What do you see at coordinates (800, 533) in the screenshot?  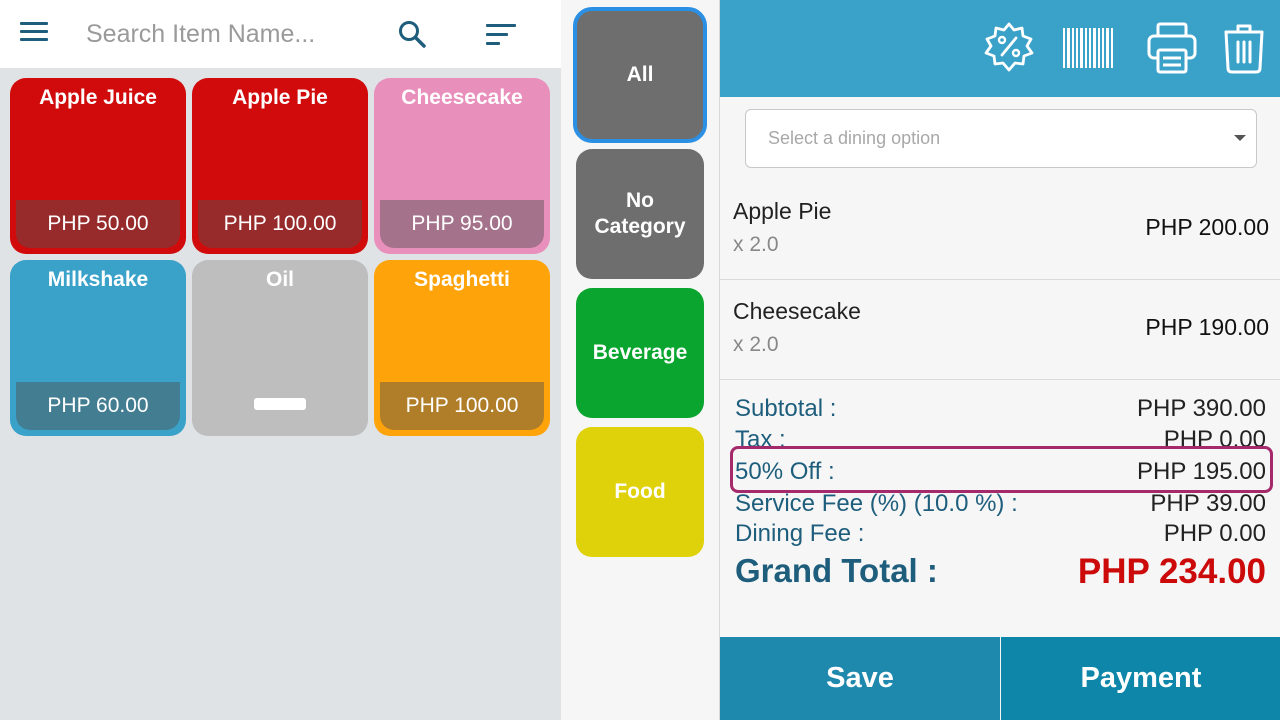 I see `dining-fee-label: Dining Fee :` at bounding box center [800, 533].